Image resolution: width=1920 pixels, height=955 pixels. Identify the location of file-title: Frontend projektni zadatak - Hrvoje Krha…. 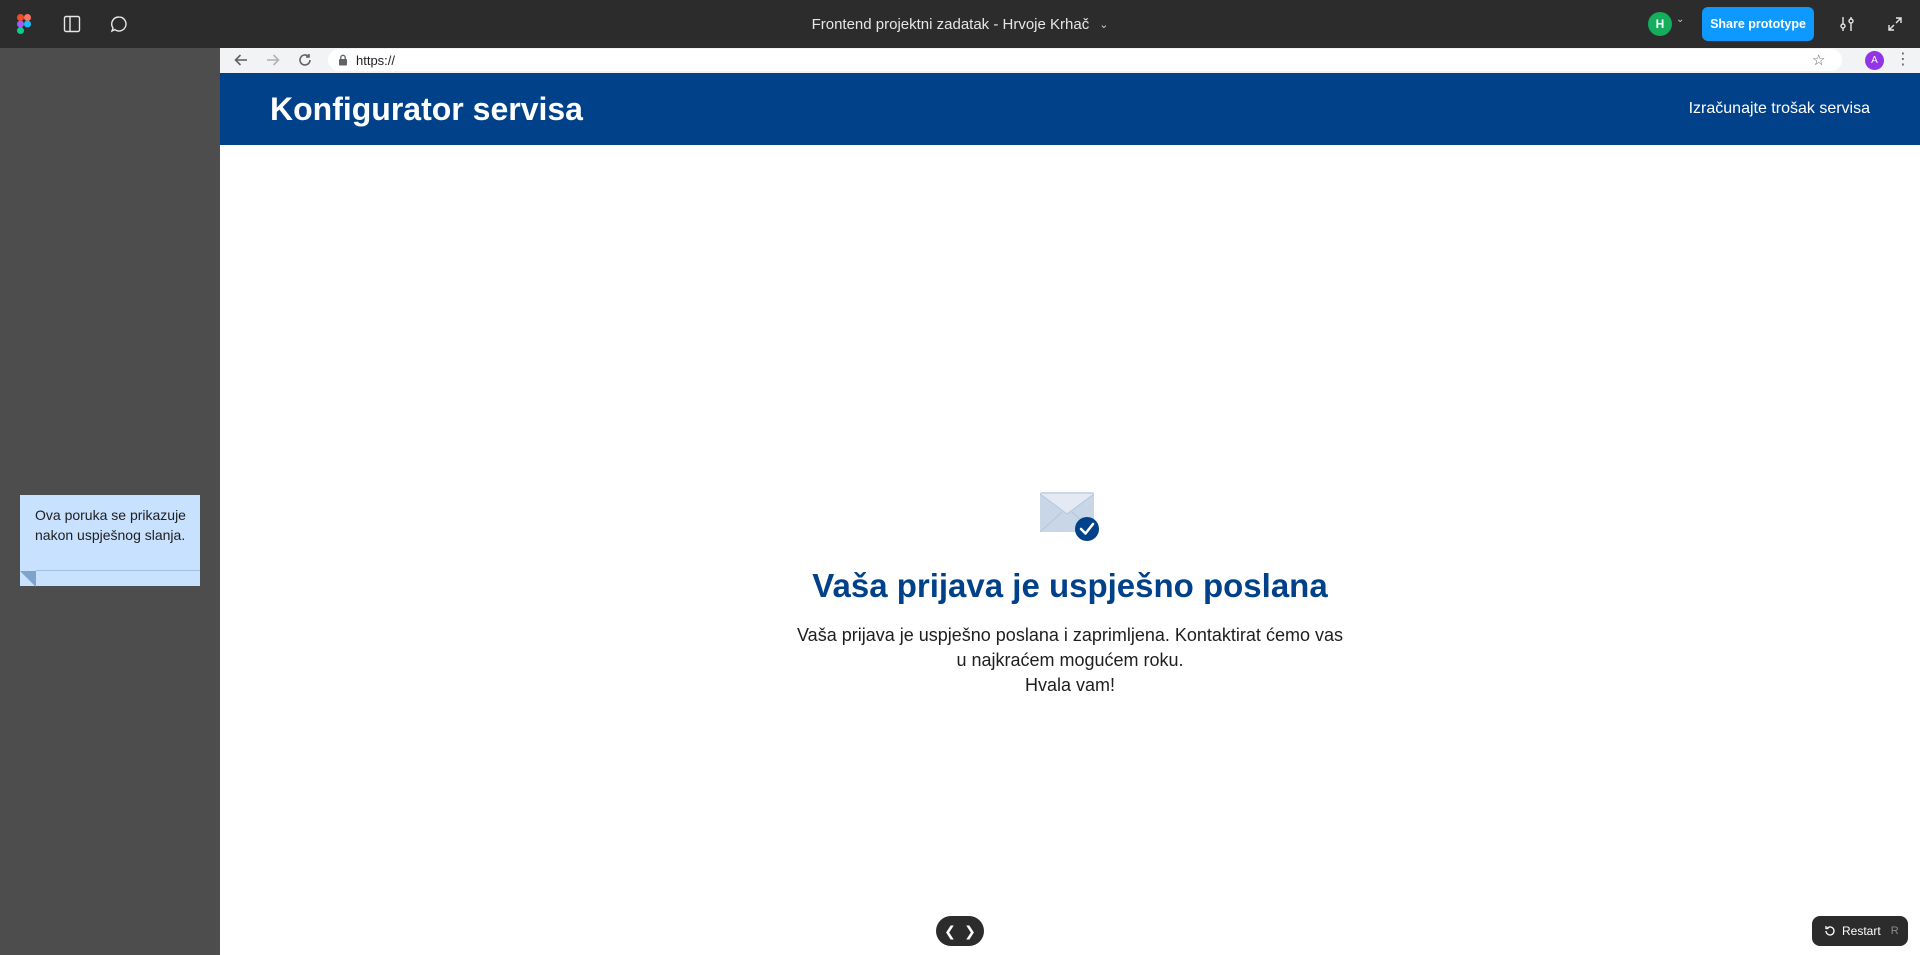
(960, 24).